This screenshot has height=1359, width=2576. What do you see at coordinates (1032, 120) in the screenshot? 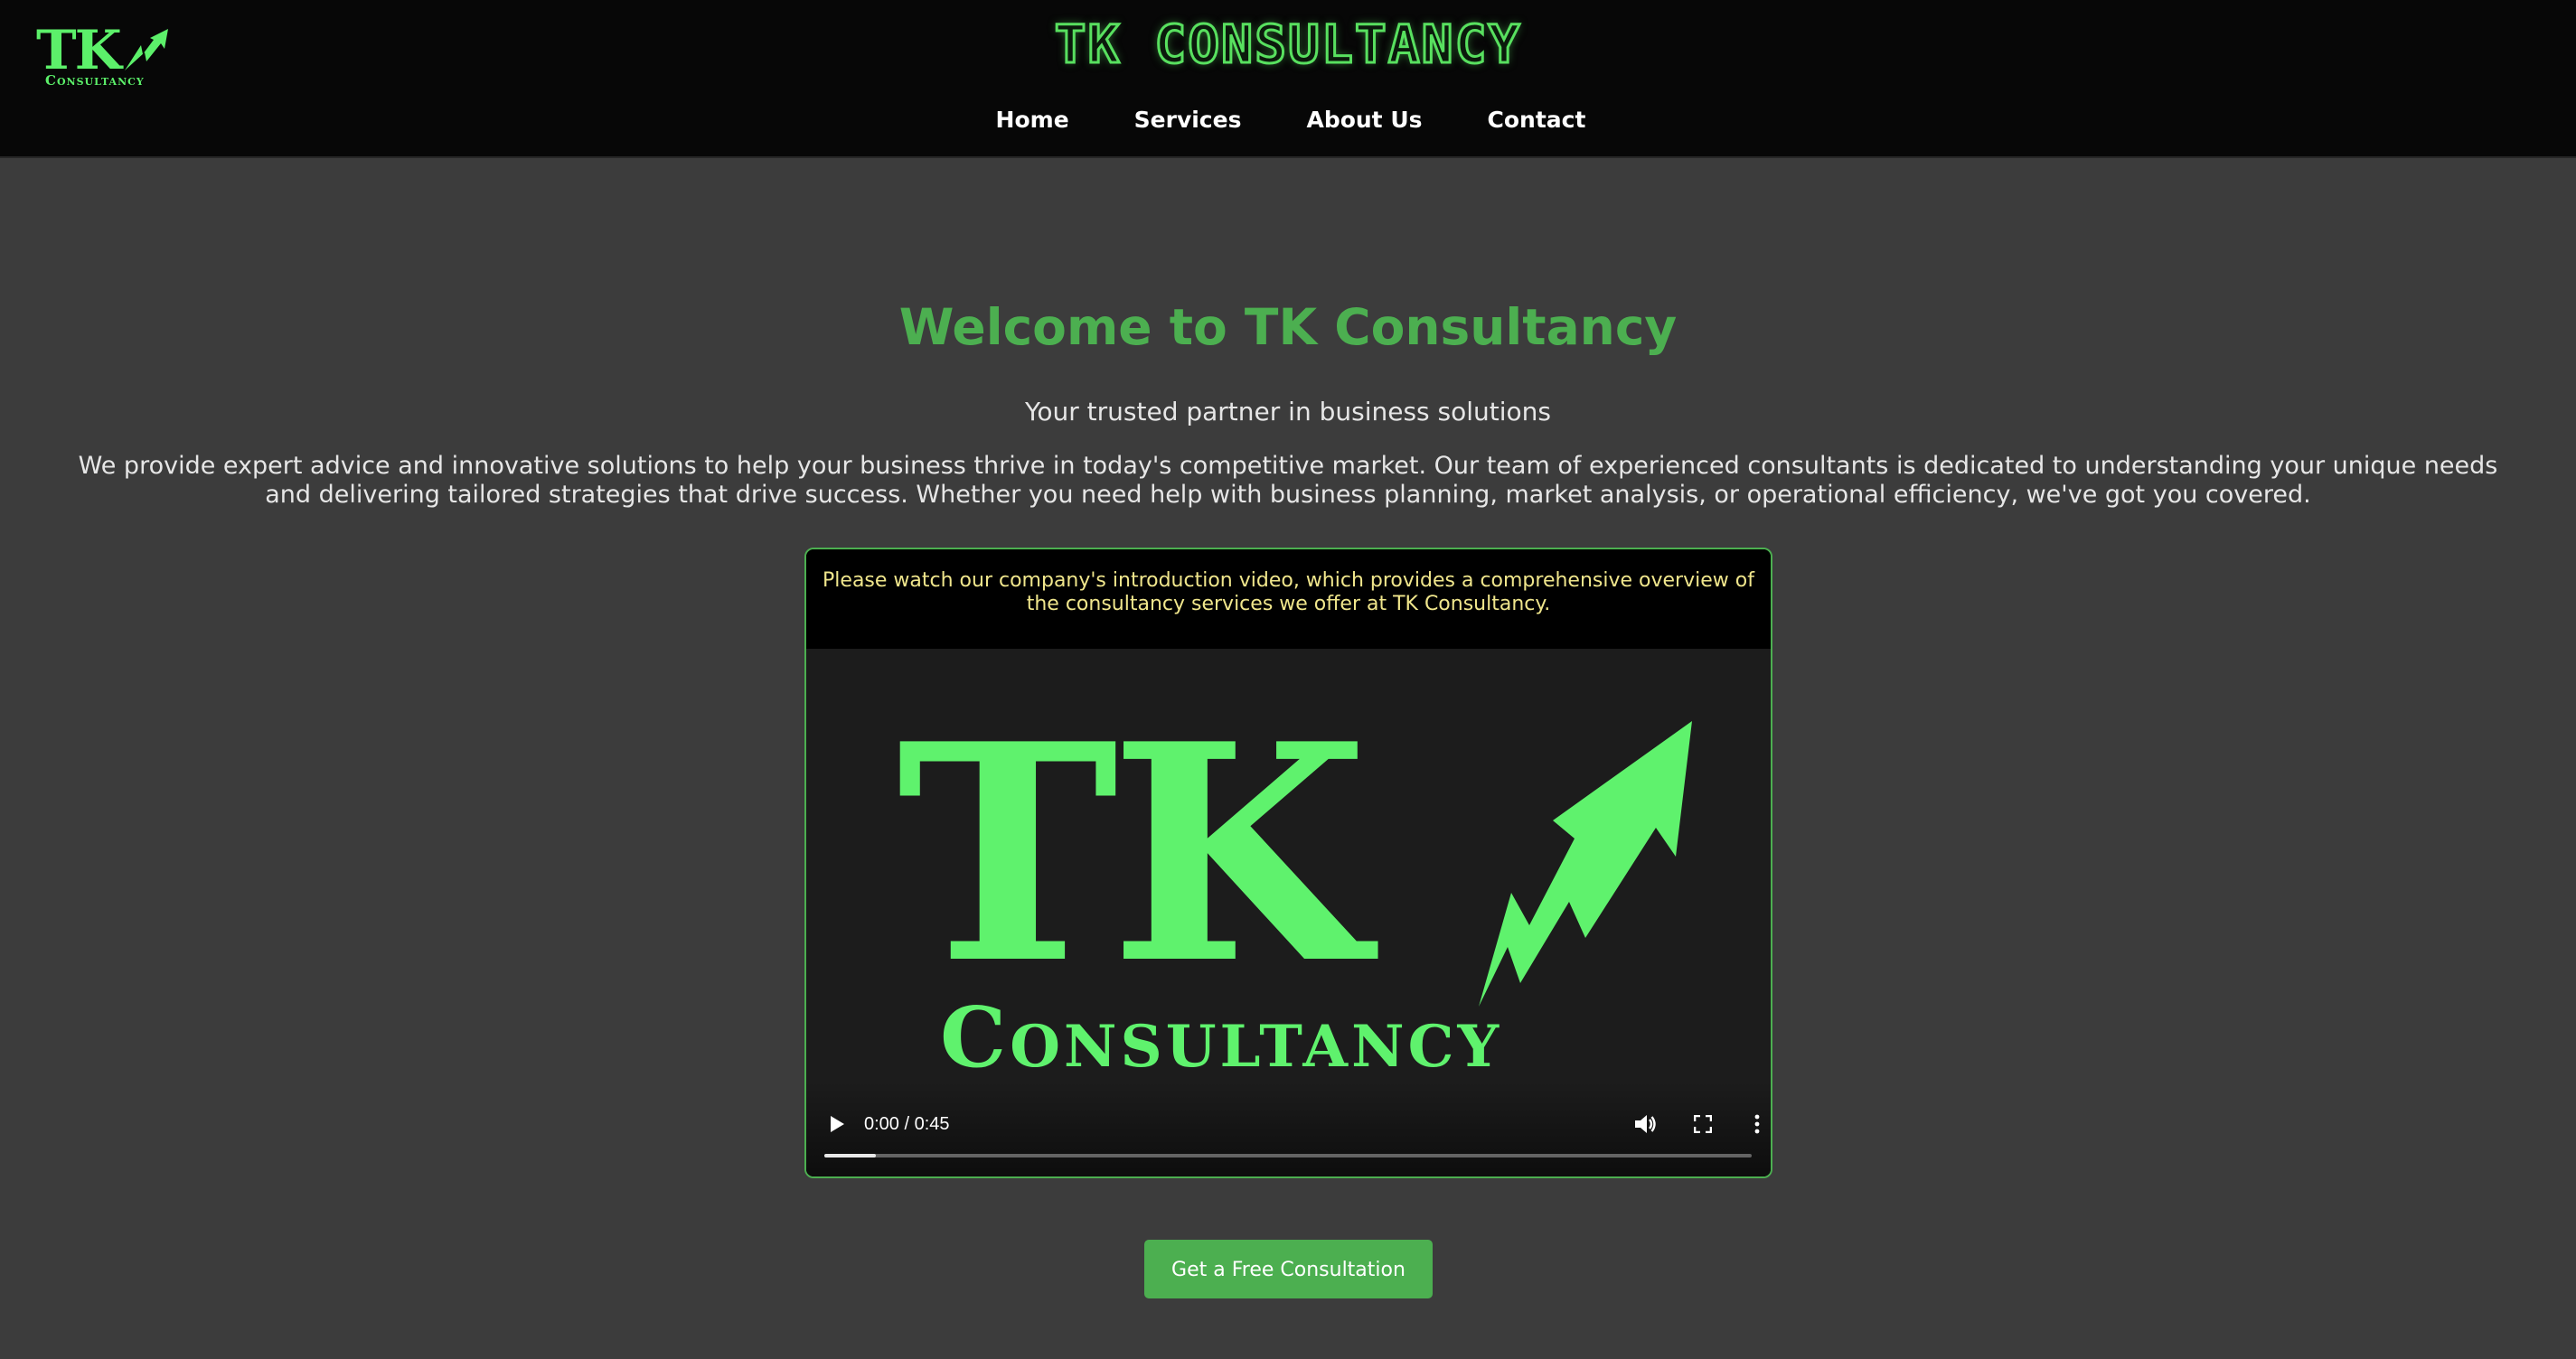
I see `nav-link-home: Home` at bounding box center [1032, 120].